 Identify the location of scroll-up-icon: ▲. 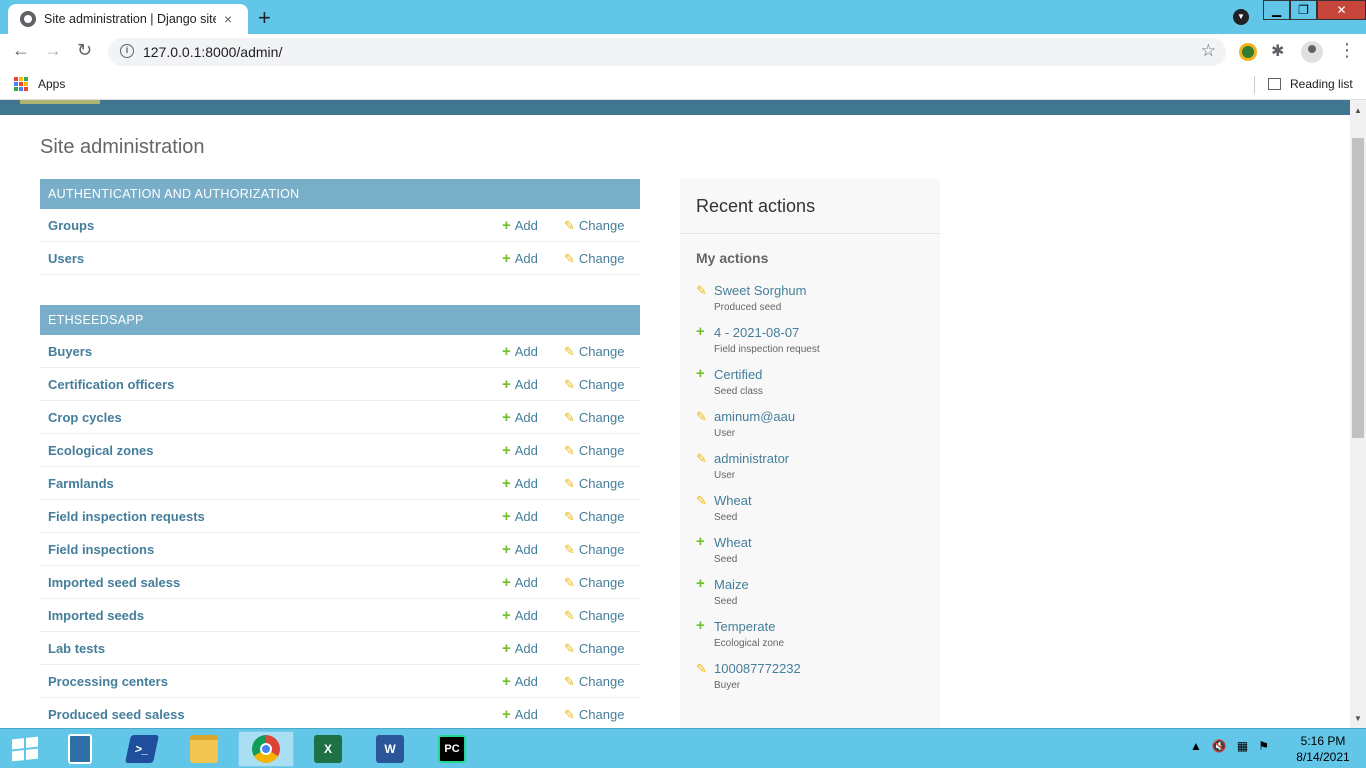
(1358, 110).